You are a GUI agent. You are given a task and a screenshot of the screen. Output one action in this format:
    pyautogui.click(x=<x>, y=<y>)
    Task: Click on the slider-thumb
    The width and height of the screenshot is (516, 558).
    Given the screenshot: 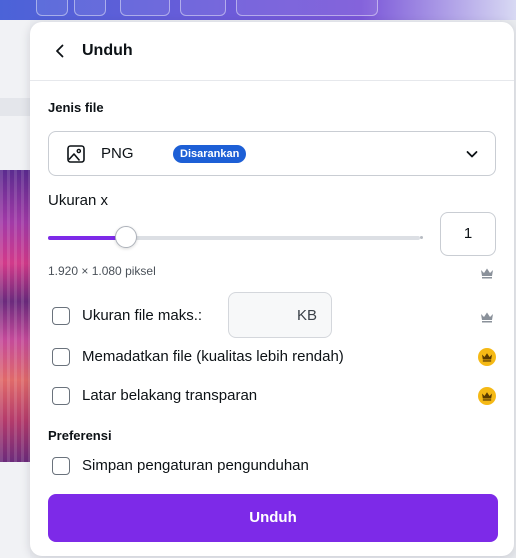 What is the action you would take?
    pyautogui.click(x=126, y=237)
    